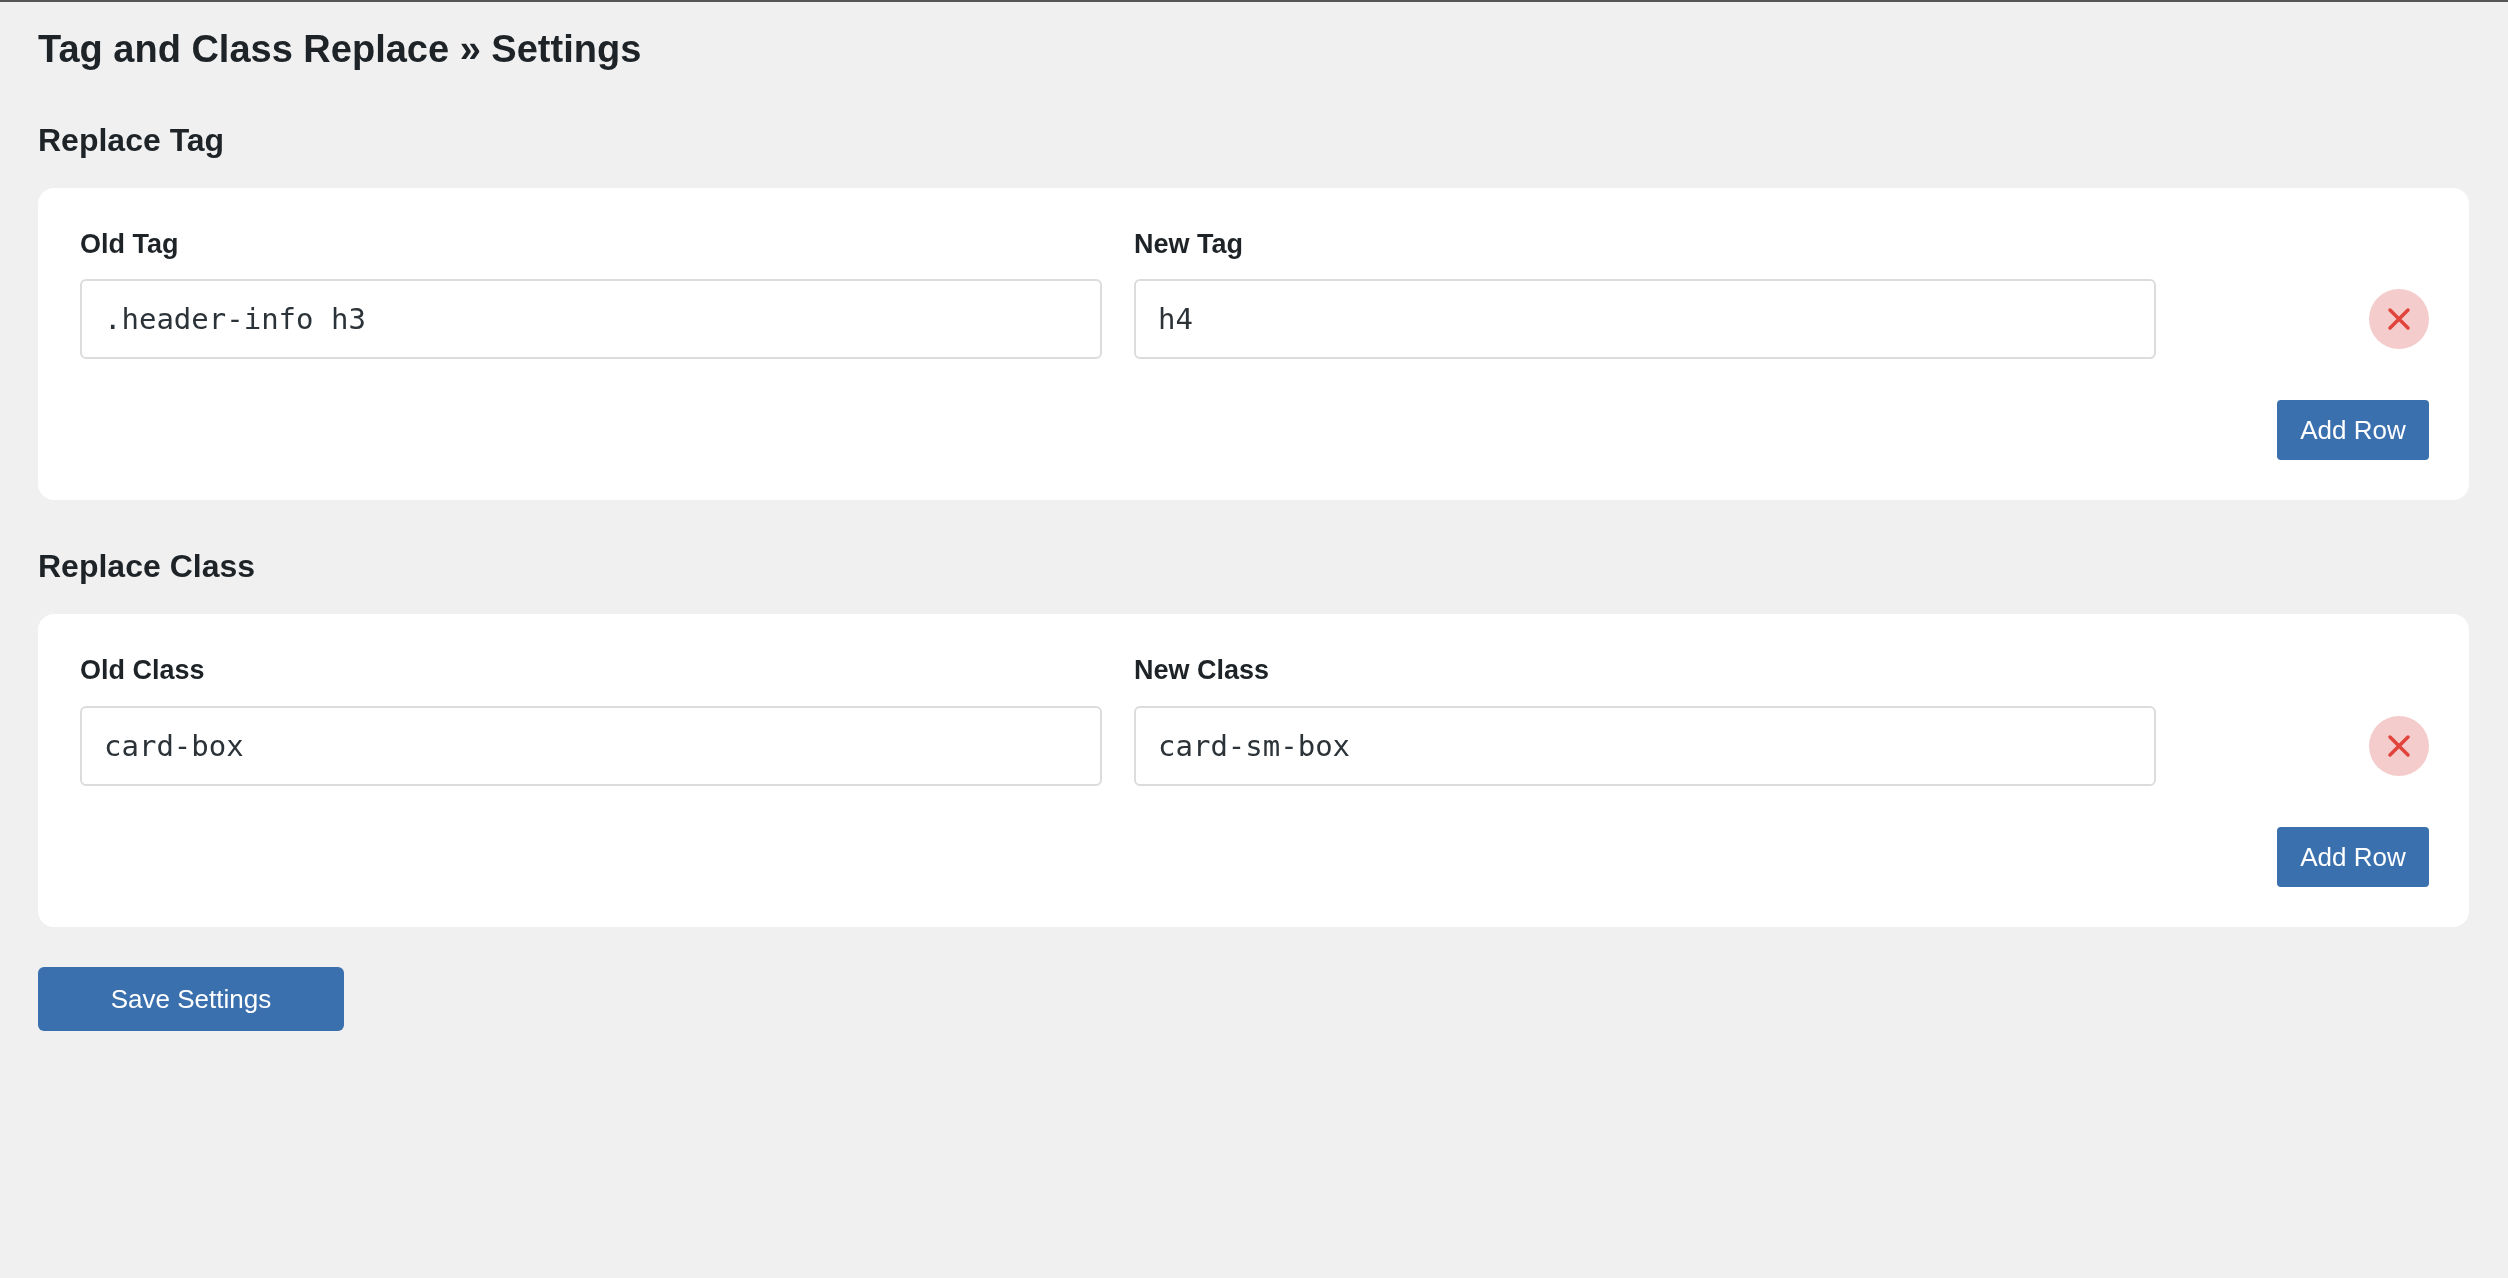 Image resolution: width=2508 pixels, height=1278 pixels. I want to click on remove-button, so click(2399, 746).